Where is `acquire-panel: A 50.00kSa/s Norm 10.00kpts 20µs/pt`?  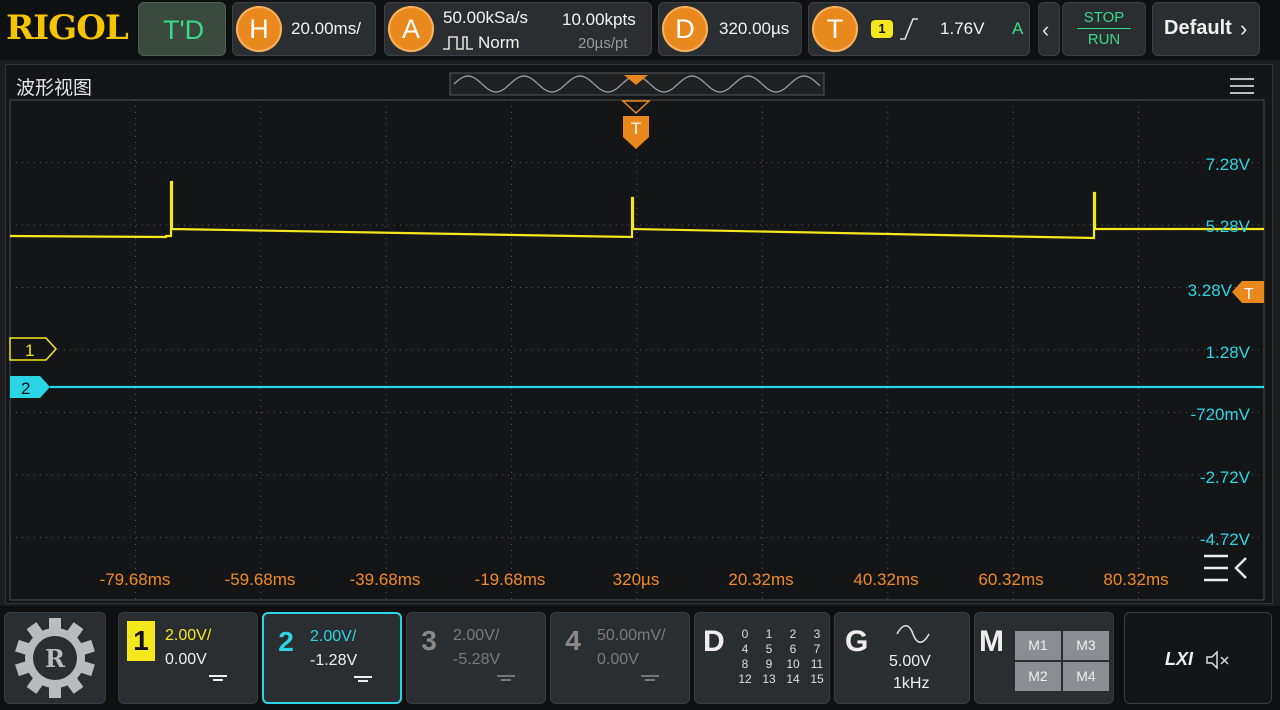 acquire-panel: A 50.00kSa/s Norm 10.00kpts 20µs/pt is located at coordinates (518, 29).